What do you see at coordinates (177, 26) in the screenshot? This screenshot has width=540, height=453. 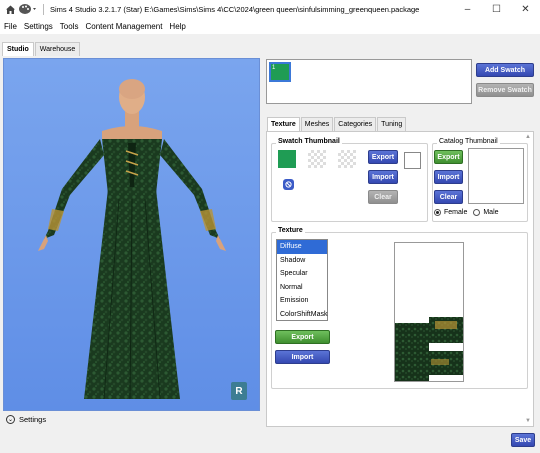 I see `menu-help: Help` at bounding box center [177, 26].